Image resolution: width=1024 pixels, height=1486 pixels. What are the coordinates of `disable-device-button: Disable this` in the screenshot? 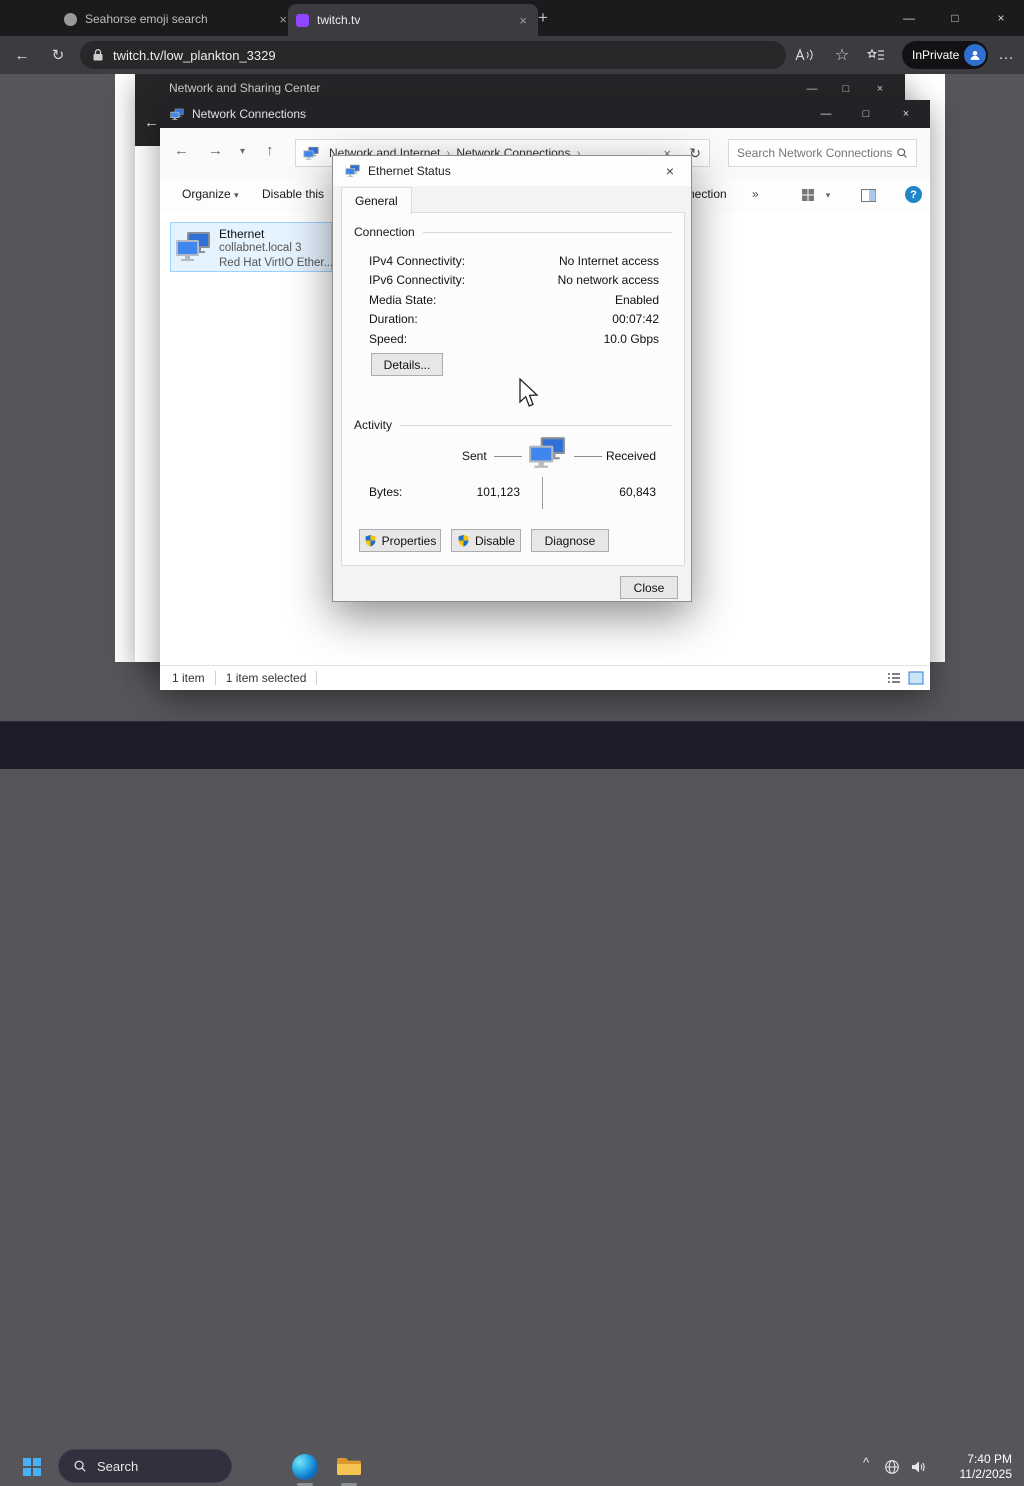 It's located at (293, 194).